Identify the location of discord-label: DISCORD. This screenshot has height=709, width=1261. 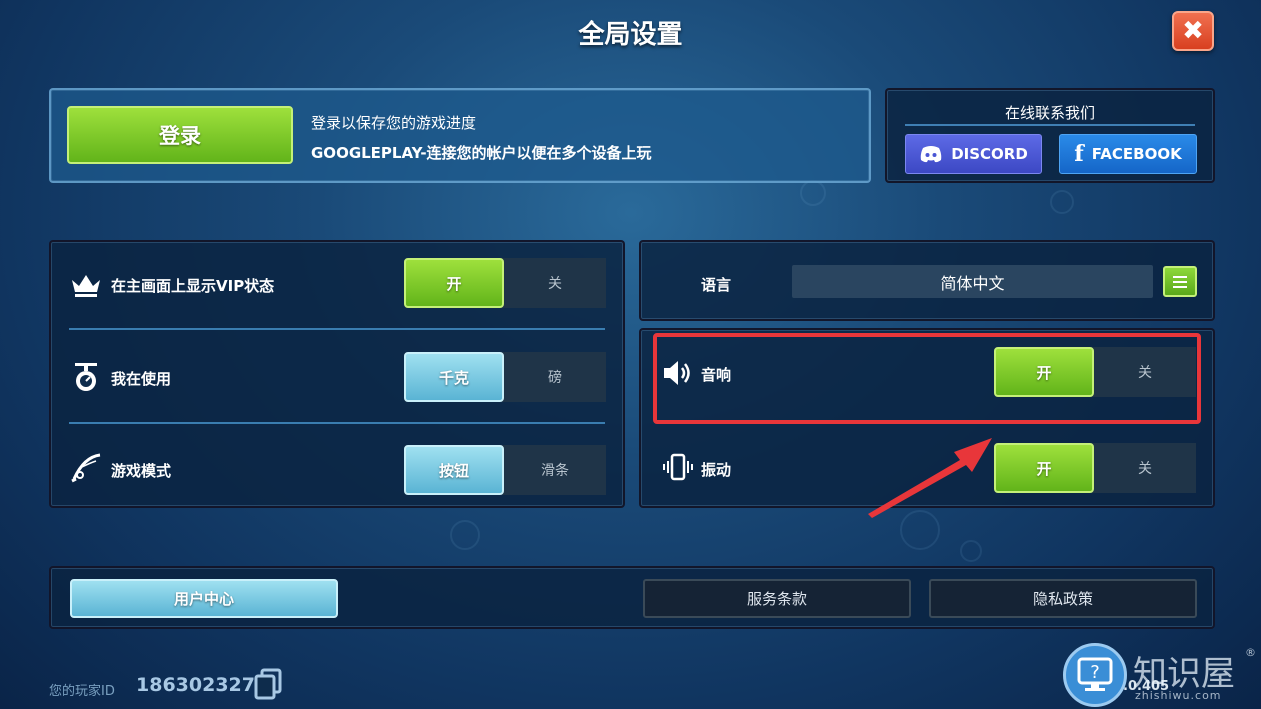
(989, 154).